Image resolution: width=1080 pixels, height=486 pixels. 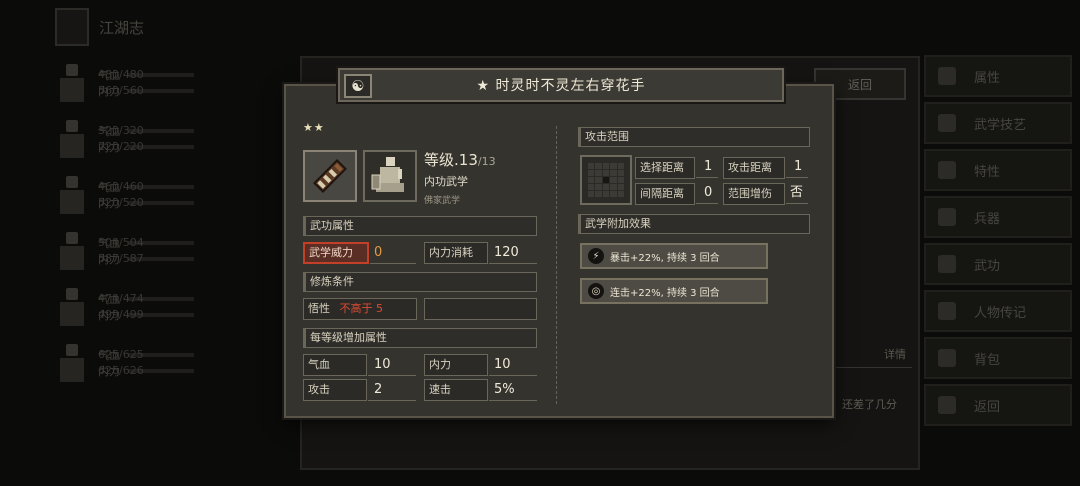 What do you see at coordinates (797, 193) in the screenshot?
I see `aoe-damage-underline` at bounding box center [797, 193].